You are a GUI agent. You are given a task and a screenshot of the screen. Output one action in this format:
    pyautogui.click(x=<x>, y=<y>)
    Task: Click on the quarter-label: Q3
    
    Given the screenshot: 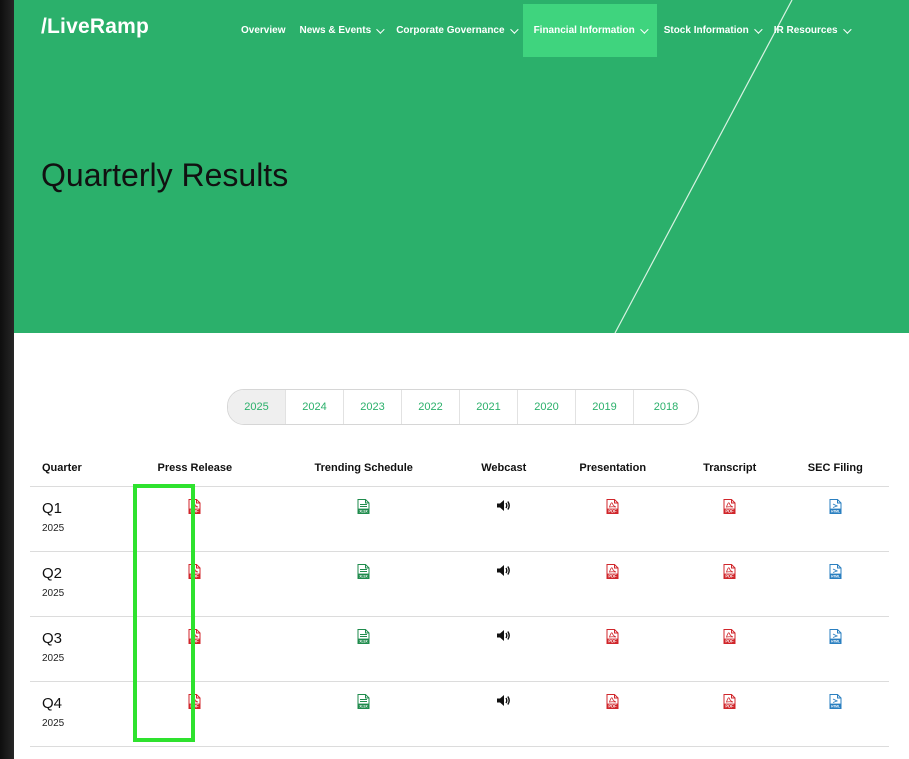 What is the action you would take?
    pyautogui.click(x=52, y=638)
    